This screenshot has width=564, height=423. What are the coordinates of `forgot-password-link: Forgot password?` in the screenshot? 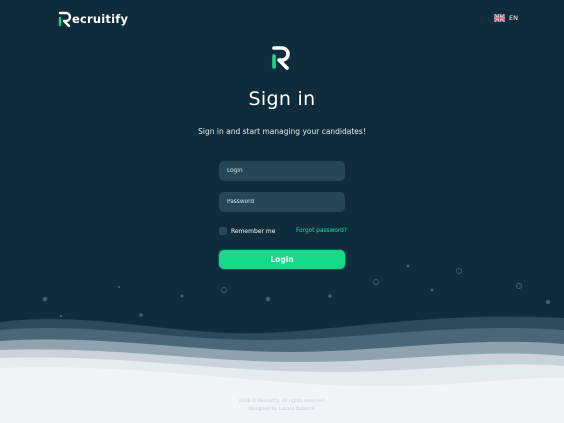 It's located at (321, 231).